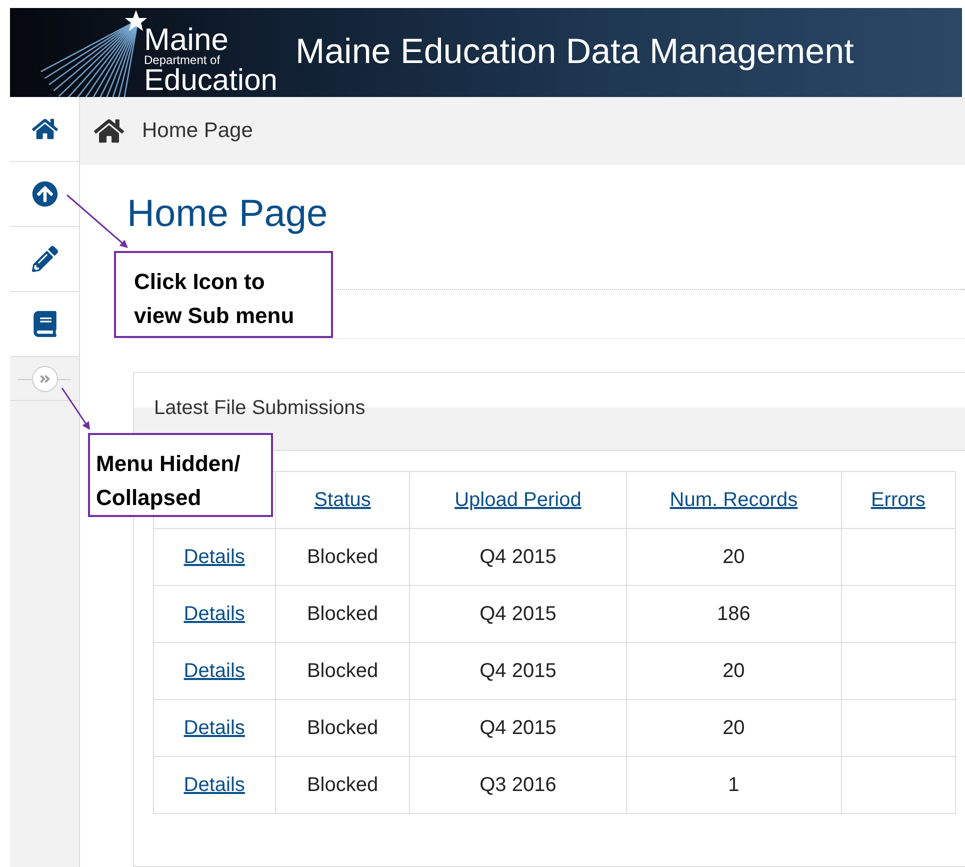 This screenshot has width=965, height=867. Describe the element at coordinates (197, 131) in the screenshot. I see `breadcrumb-link: Home Page` at that location.